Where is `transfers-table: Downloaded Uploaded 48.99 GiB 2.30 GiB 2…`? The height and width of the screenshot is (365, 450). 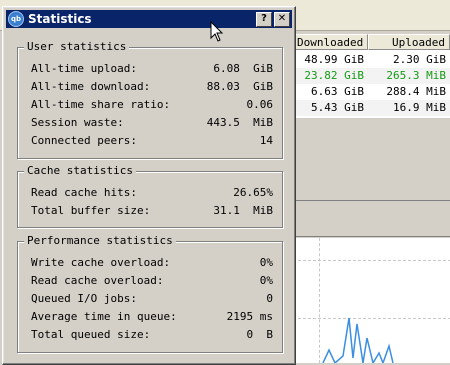 transfers-table: Downloaded Uploaded 48.99 GiB 2.30 GiB 2… is located at coordinates (371, 76).